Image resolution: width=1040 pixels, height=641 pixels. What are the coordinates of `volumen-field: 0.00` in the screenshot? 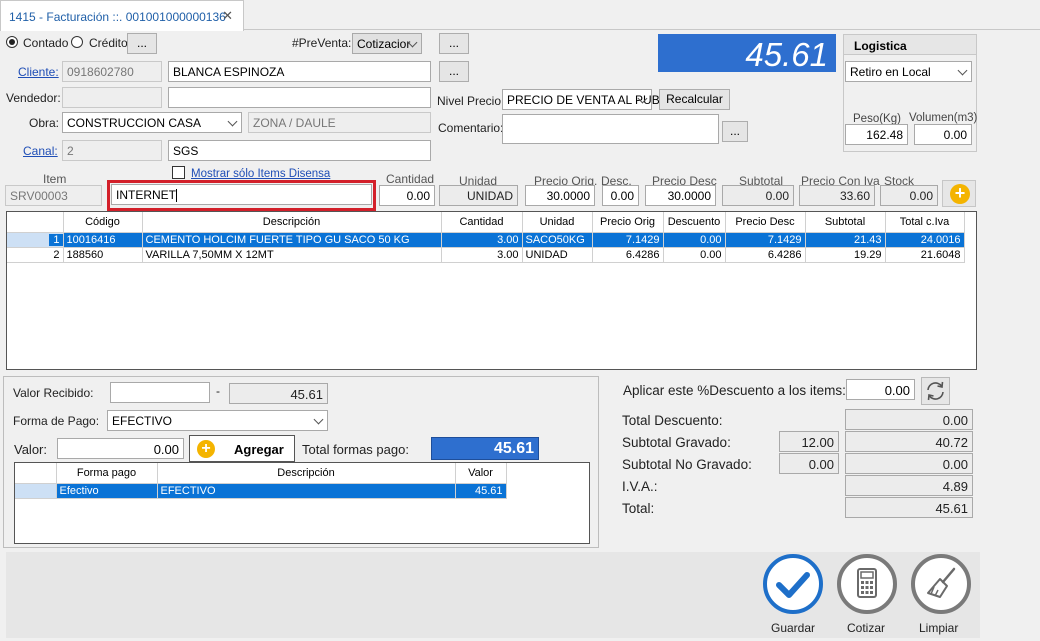 It's located at (943, 134).